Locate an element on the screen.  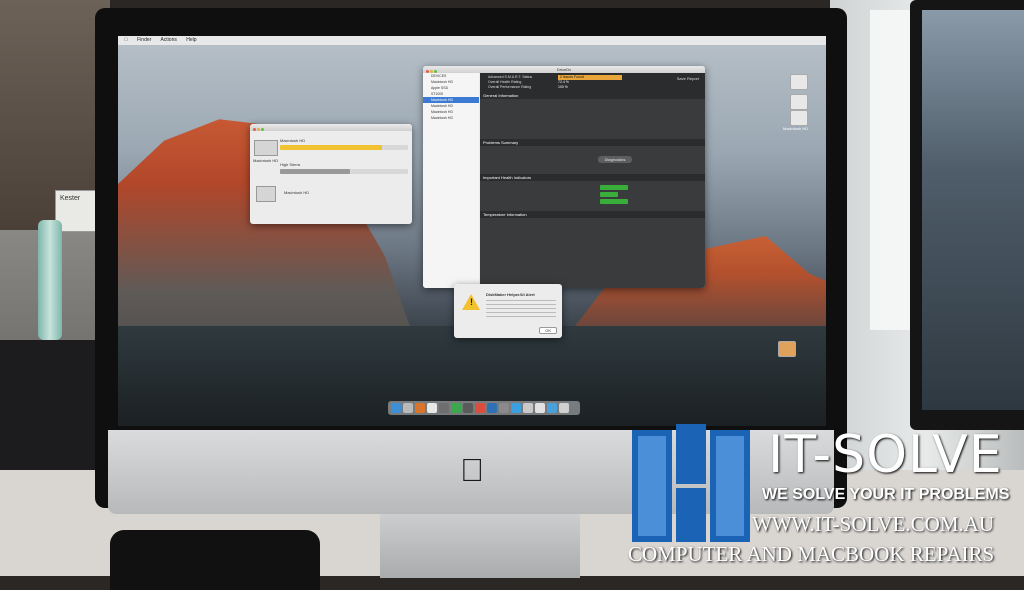
imac-stand is located at coordinates (480, 543).